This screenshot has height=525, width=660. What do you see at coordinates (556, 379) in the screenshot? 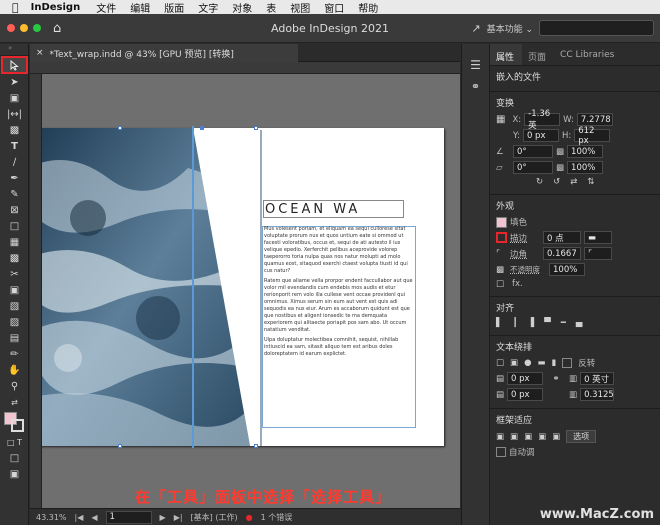
I see `link-offsets-icon: ⚭` at bounding box center [556, 379].